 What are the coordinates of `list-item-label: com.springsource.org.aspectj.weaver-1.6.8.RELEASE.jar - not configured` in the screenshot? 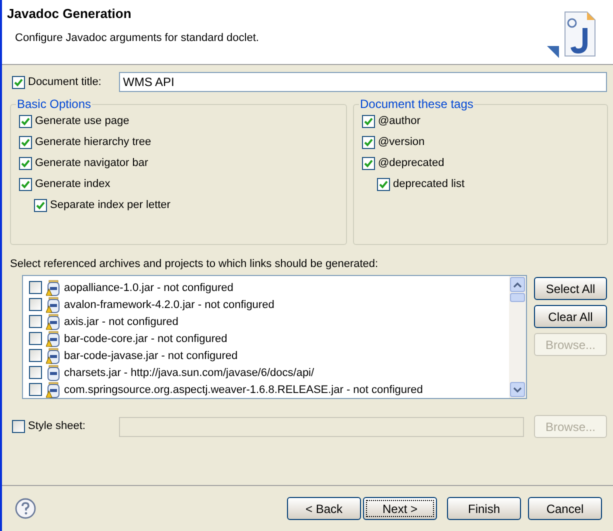 It's located at (243, 389).